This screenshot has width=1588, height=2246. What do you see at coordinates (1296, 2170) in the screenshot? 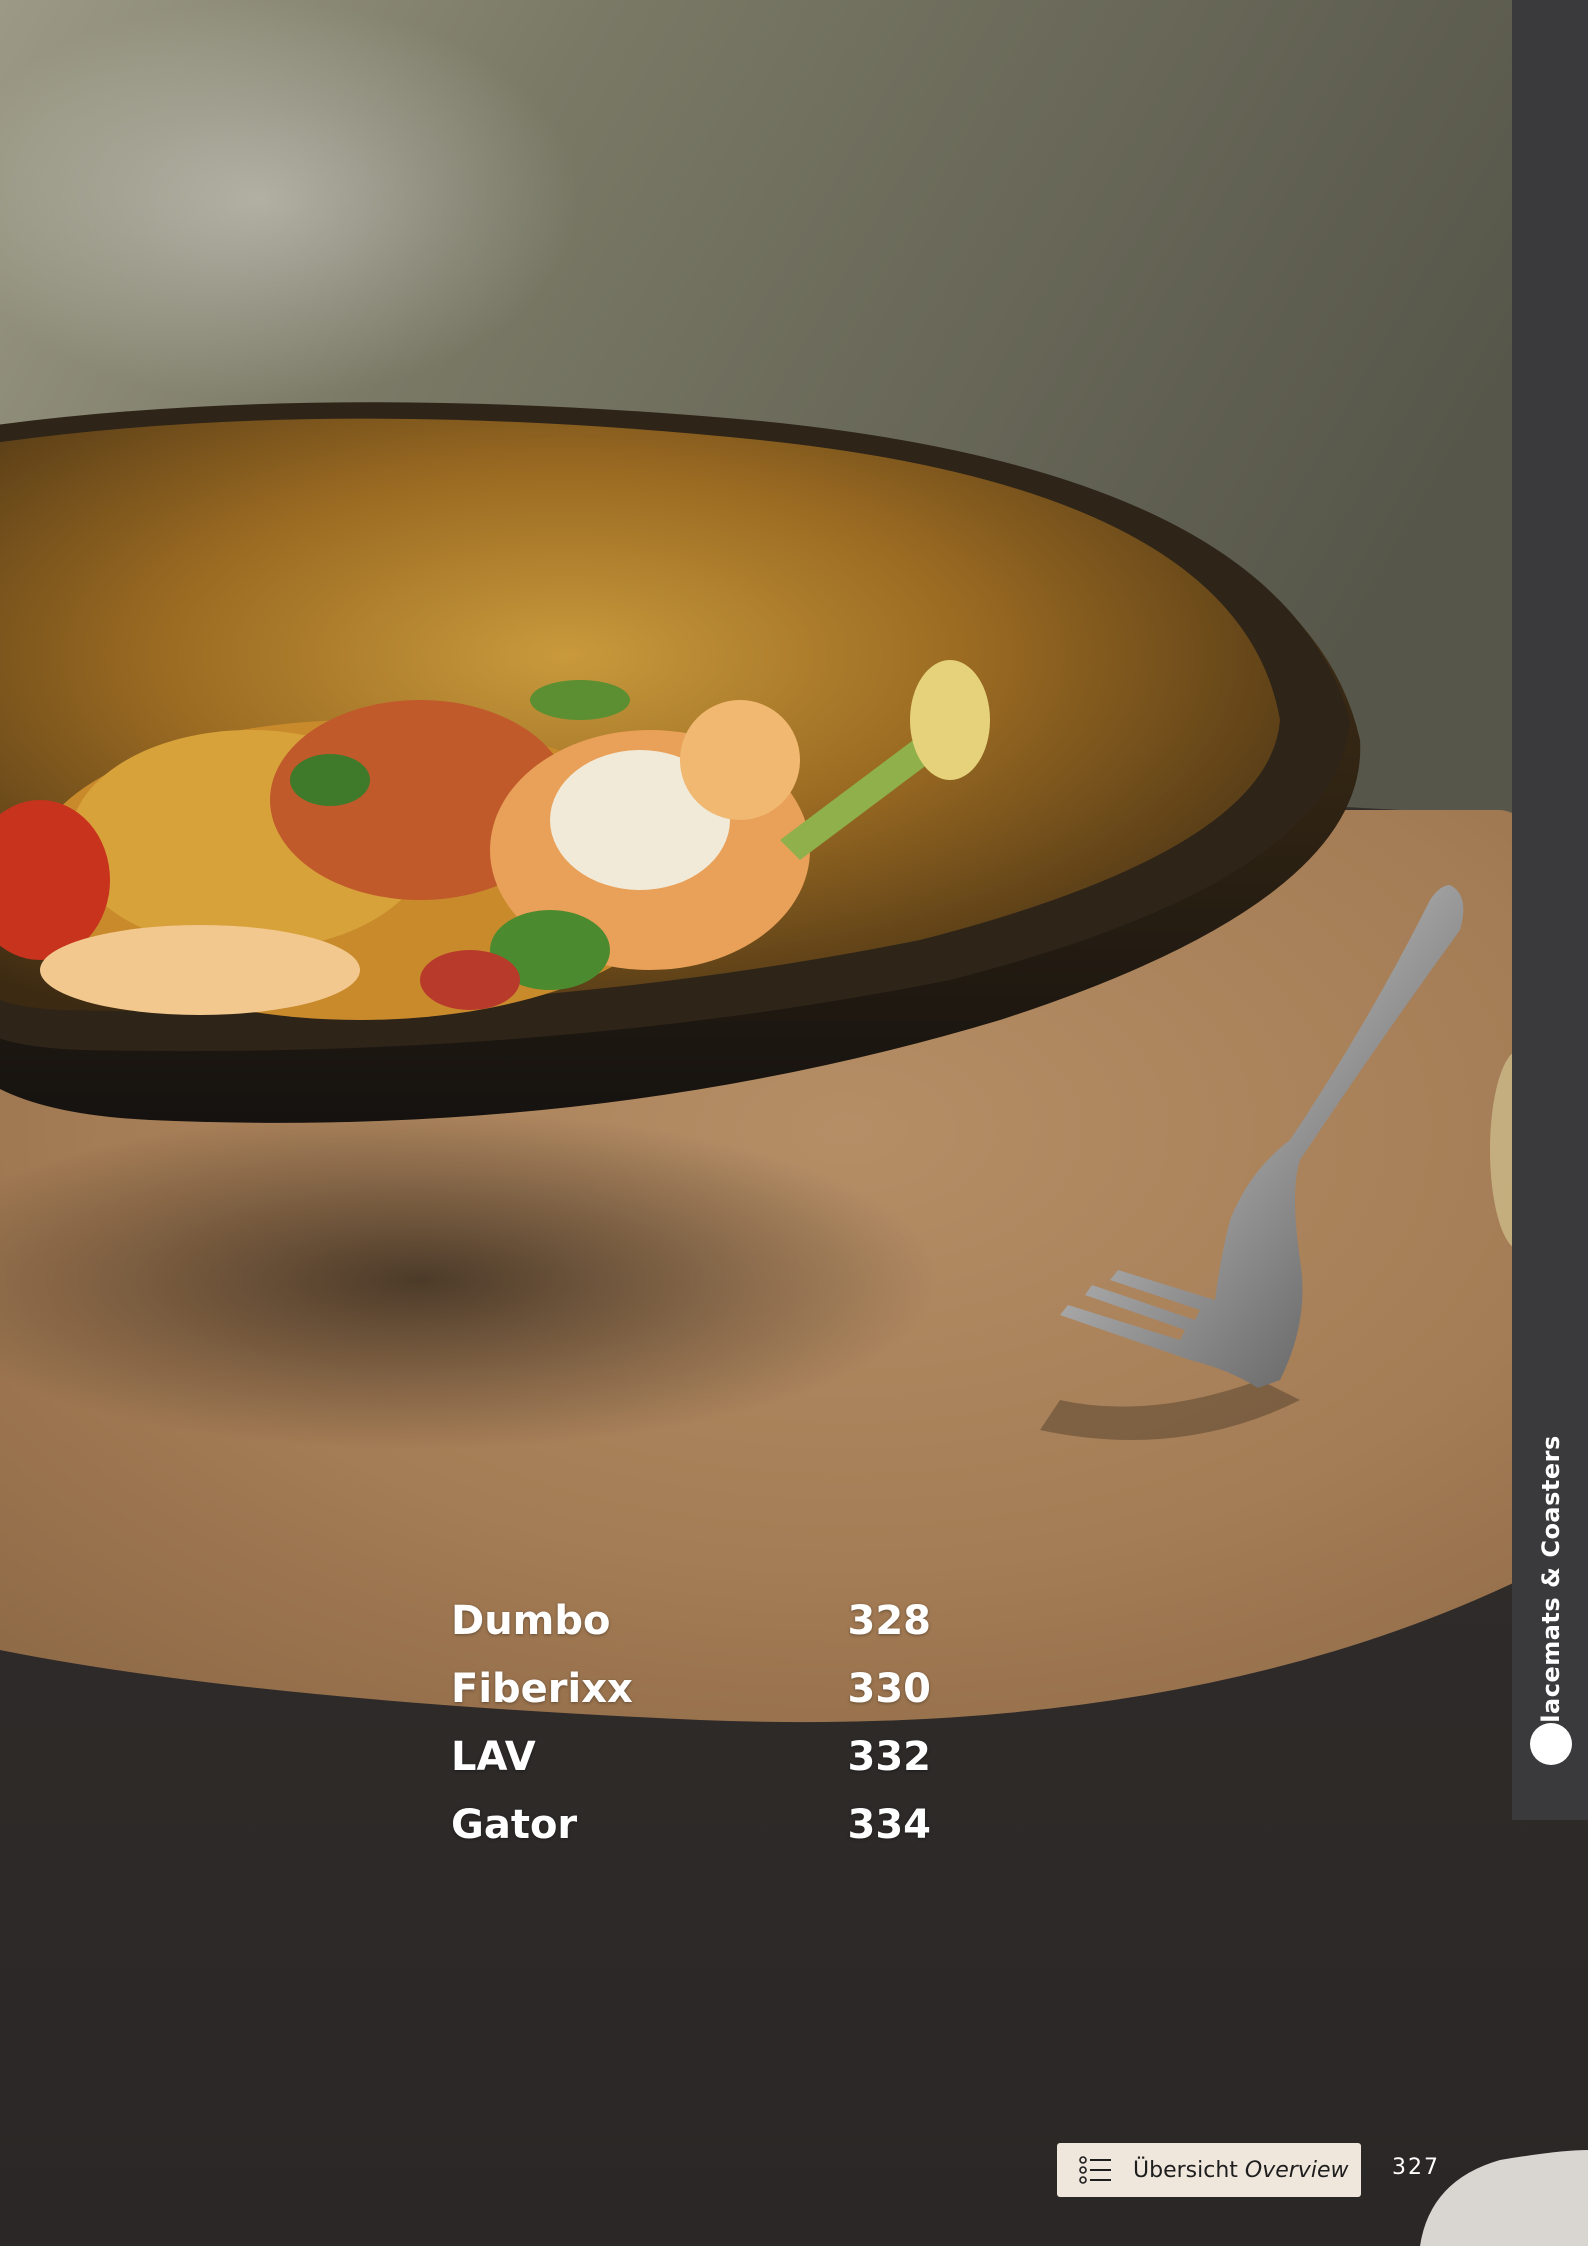
I see `overview-label-en: Overview` at bounding box center [1296, 2170].